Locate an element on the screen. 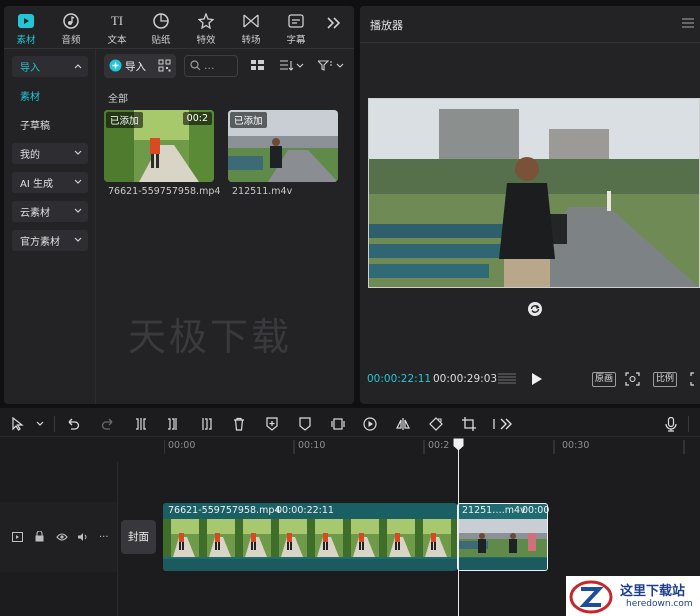  current-time: 00:00:22:11 is located at coordinates (399, 379).